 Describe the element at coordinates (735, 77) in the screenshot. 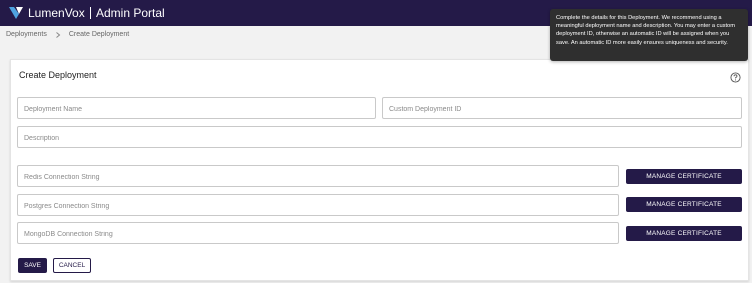

I see `help-circle-icon` at that location.